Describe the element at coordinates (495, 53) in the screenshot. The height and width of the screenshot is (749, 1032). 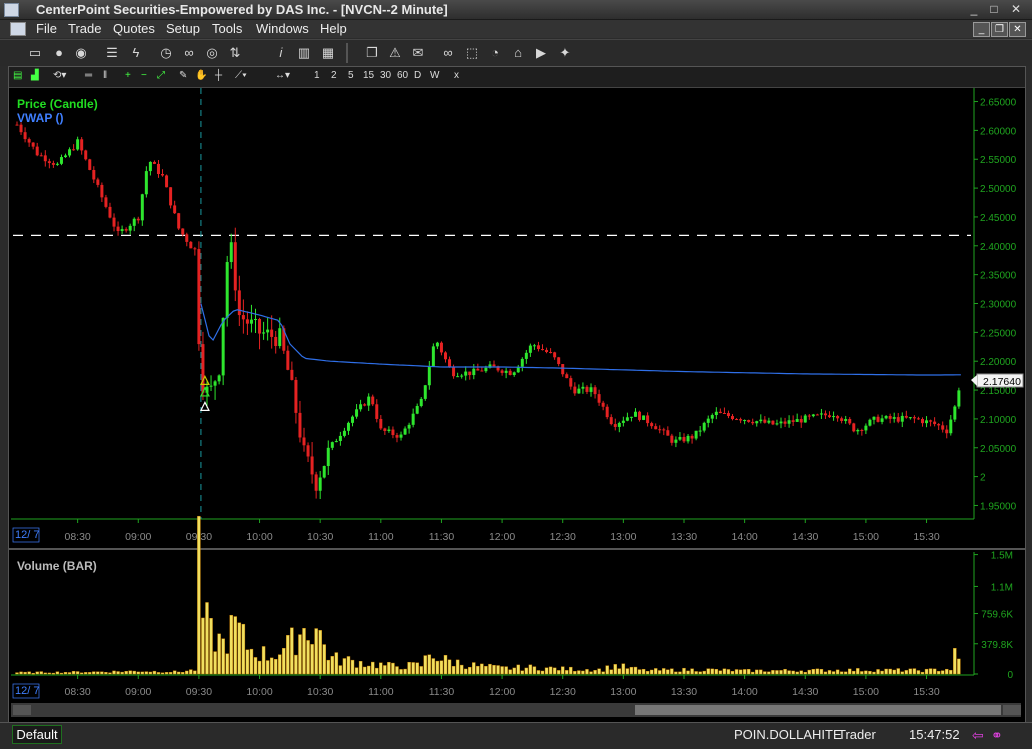
I see `timer-icon: ◔` at that location.